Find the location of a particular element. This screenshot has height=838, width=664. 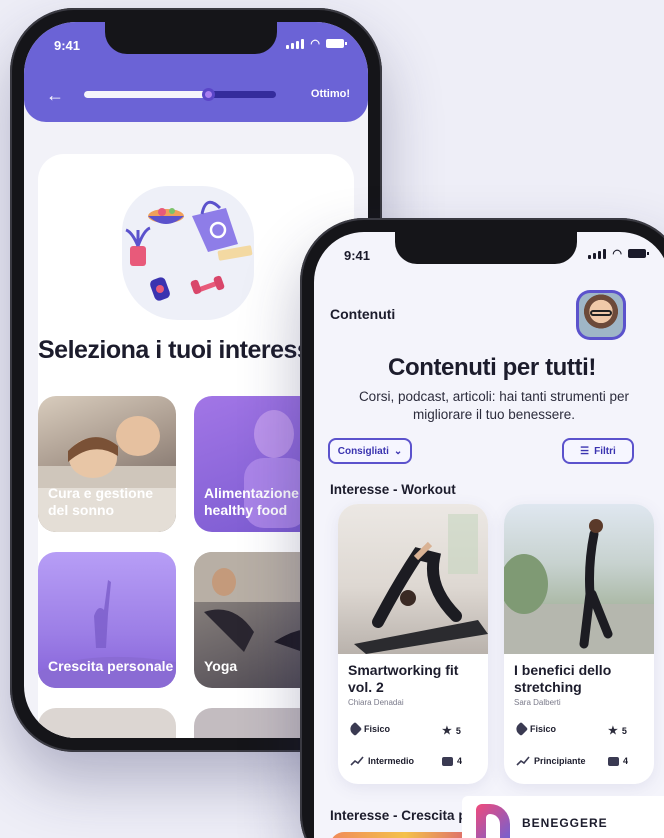

content-card-title: Smartworking fit vol. 2 is located at coordinates (403, 678).